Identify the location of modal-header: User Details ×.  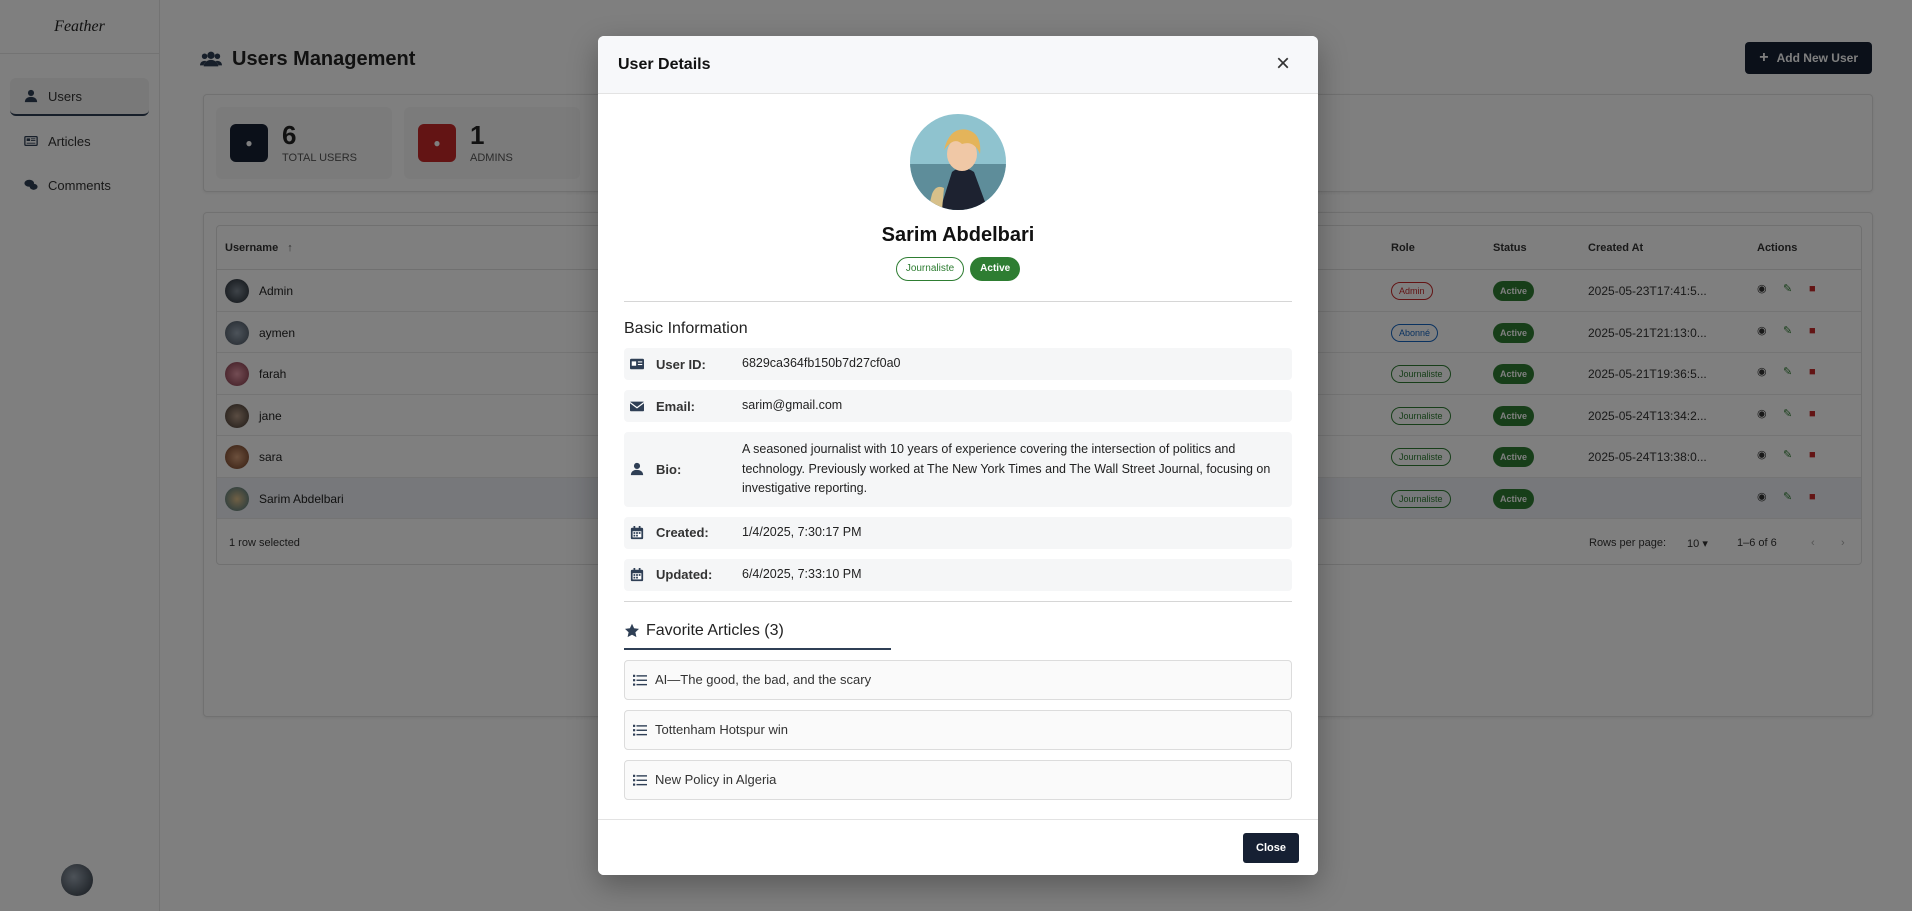
(958, 65).